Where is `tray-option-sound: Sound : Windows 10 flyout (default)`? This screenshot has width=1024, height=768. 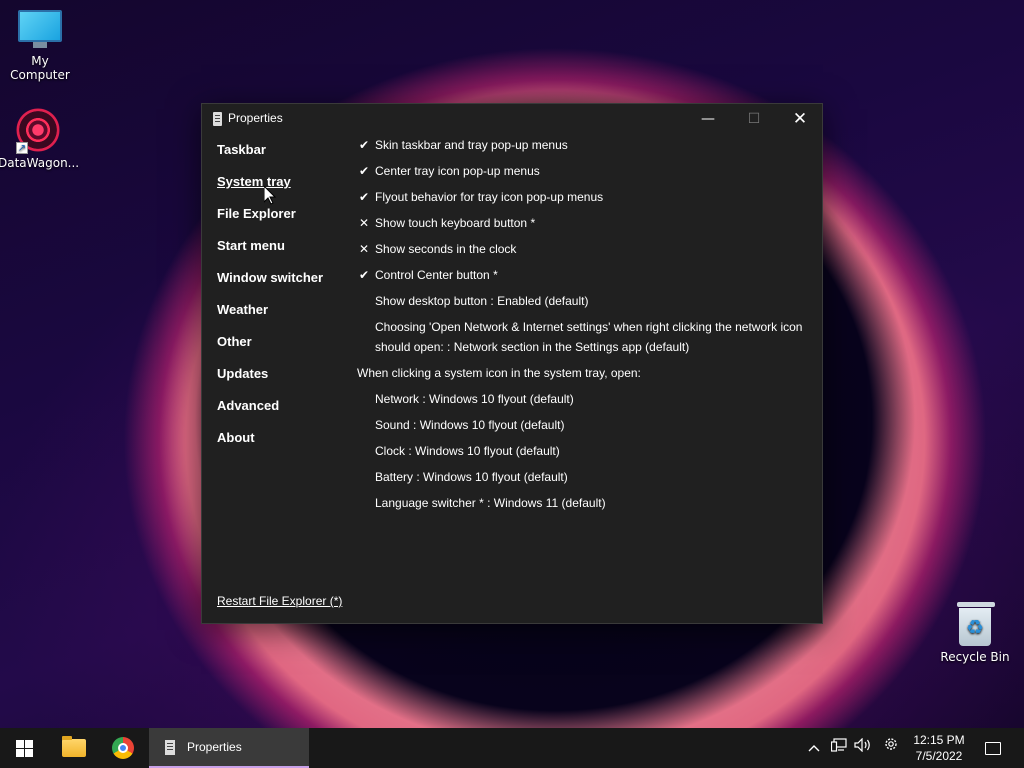
tray-option-sound: Sound : Windows 10 flyout (default) is located at coordinates (584, 428).